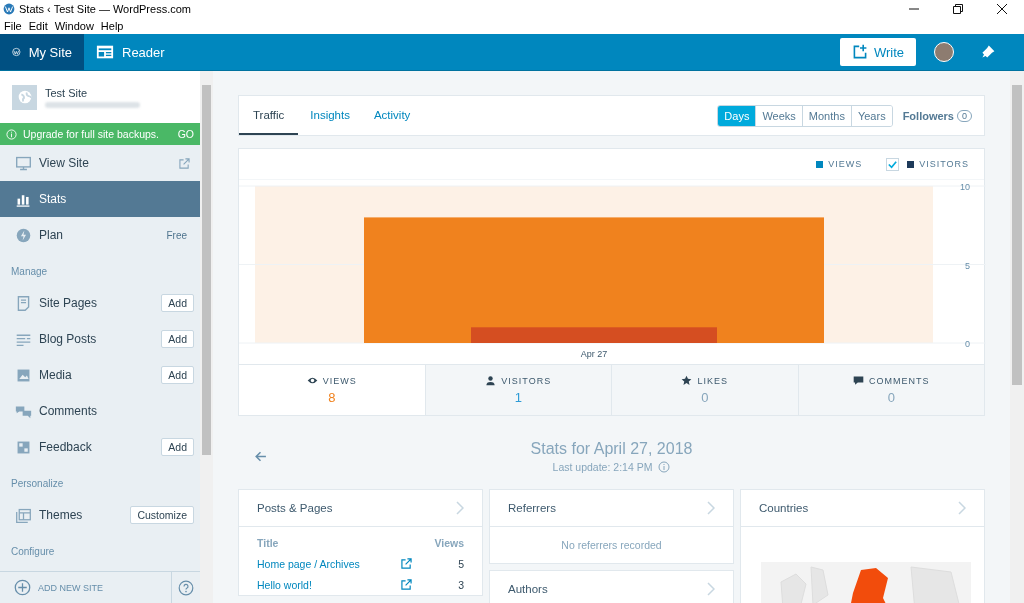  What do you see at coordinates (967, 344) in the screenshot?
I see `axis-tick-label: 0` at bounding box center [967, 344].